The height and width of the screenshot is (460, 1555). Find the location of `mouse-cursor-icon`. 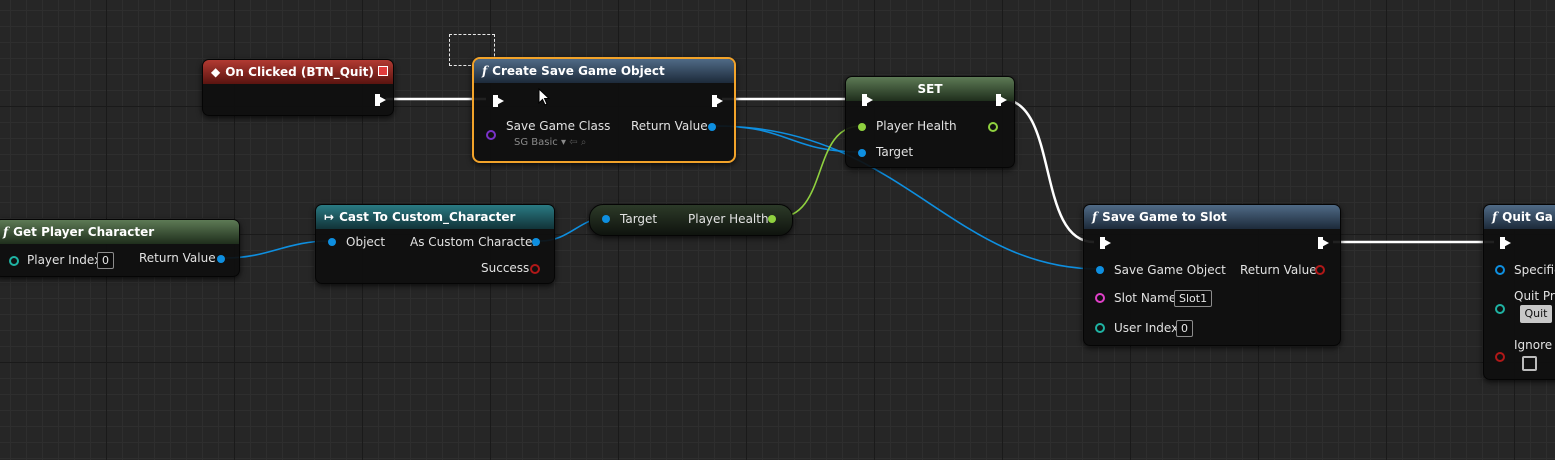

mouse-cursor-icon is located at coordinates (544, 97).